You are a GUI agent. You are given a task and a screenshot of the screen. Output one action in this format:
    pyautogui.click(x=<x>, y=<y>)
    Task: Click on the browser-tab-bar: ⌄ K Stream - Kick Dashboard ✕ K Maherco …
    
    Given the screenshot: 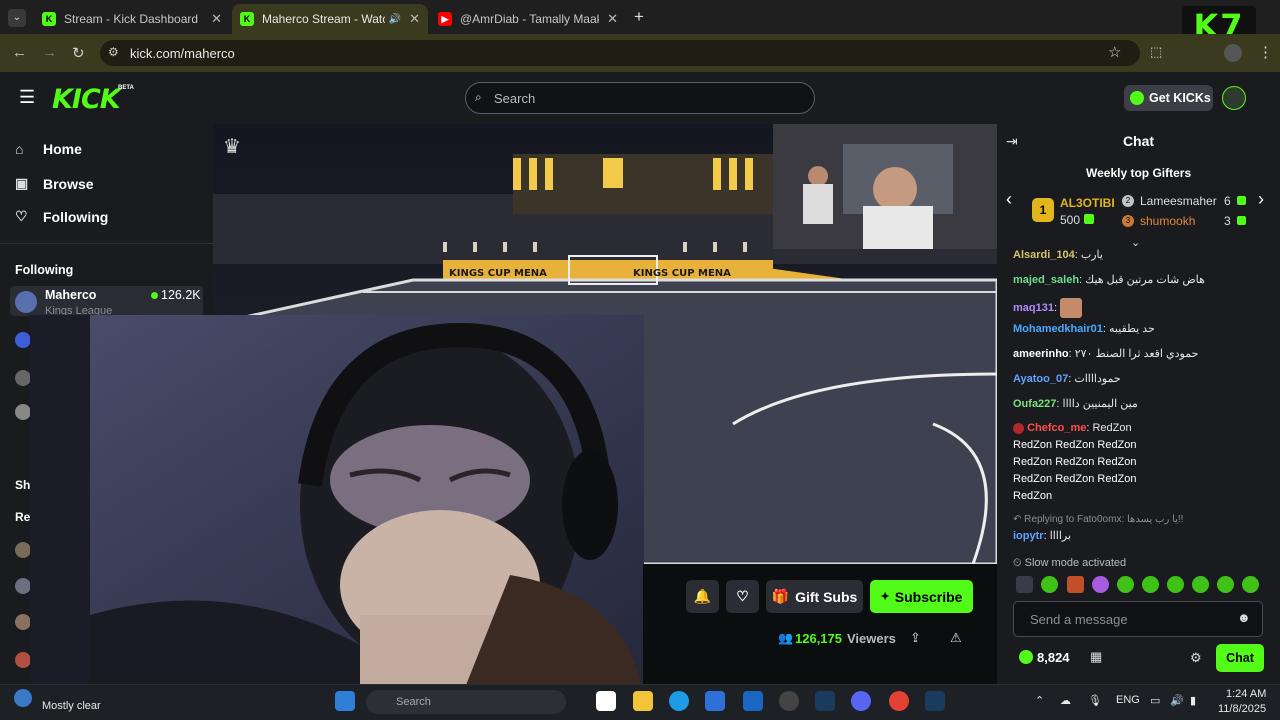 What is the action you would take?
    pyautogui.click(x=640, y=23)
    